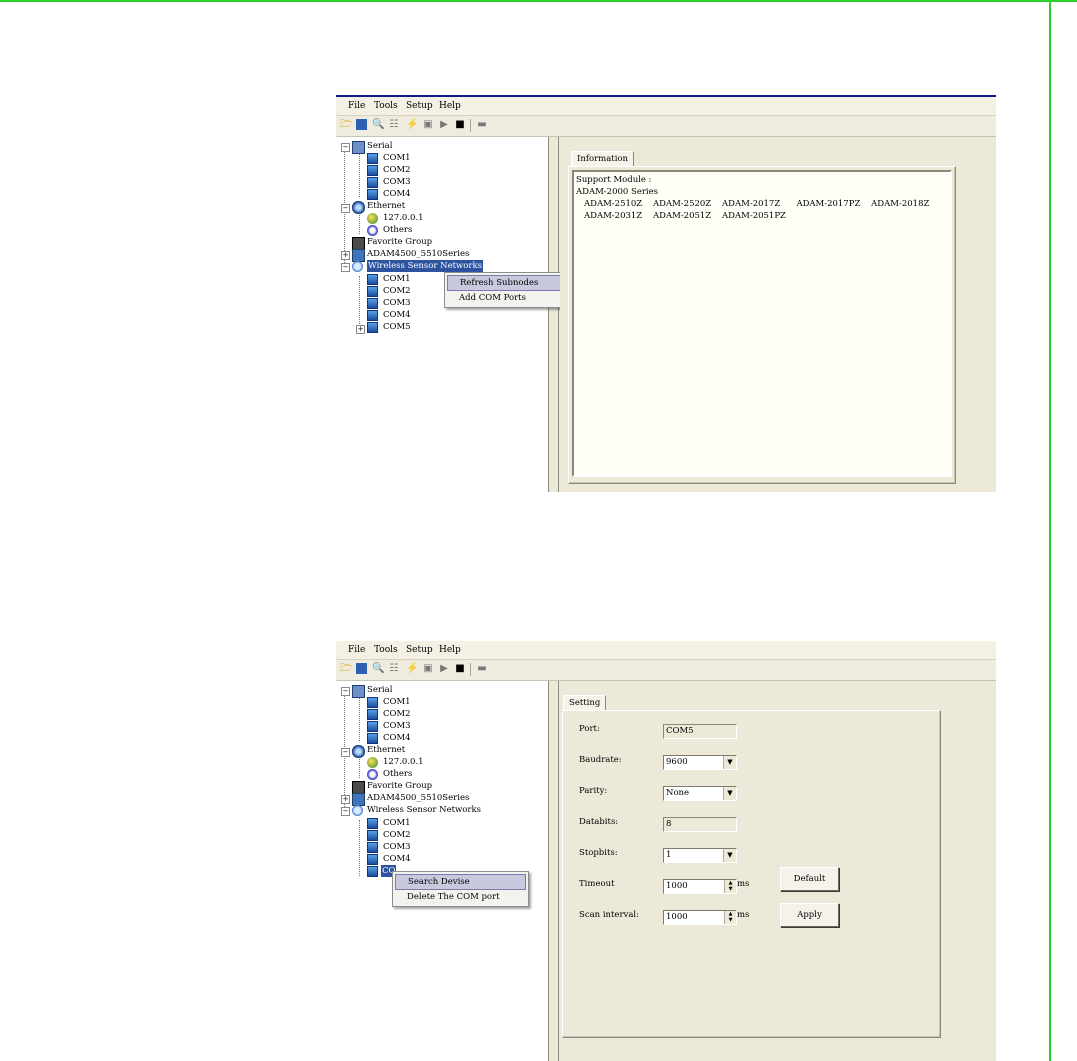 The image size is (1077, 1061). I want to click on baudrate-select: 9600 ▼, so click(700, 762).